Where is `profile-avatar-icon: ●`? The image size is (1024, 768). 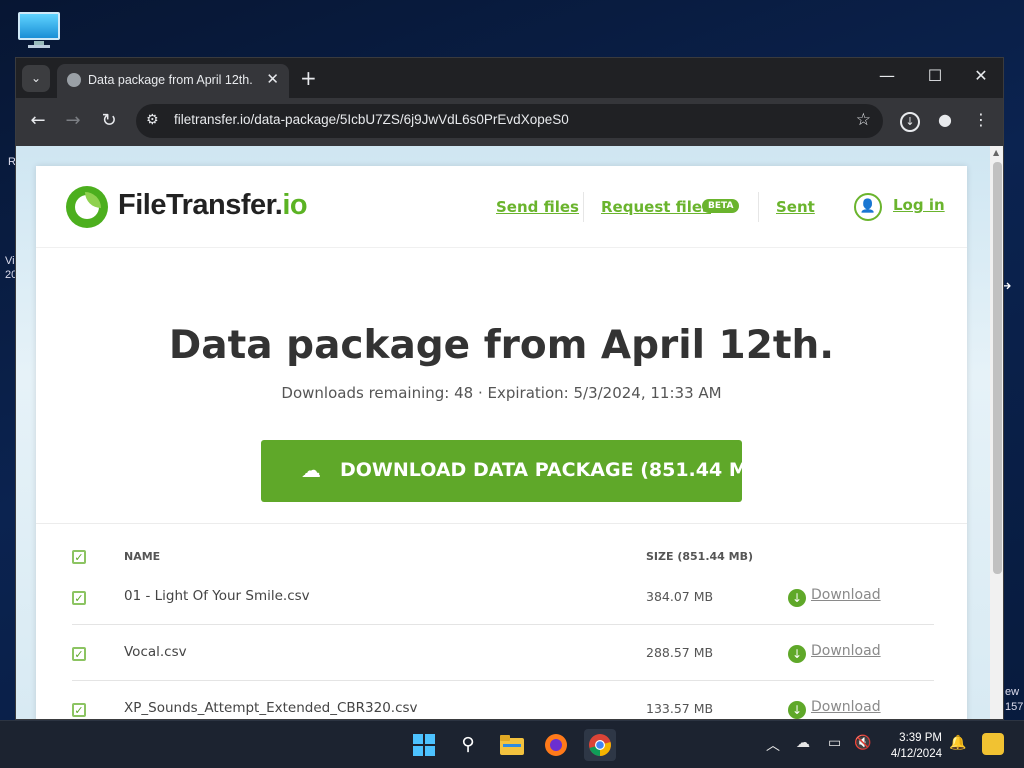
profile-avatar-icon: ● is located at coordinates (945, 119).